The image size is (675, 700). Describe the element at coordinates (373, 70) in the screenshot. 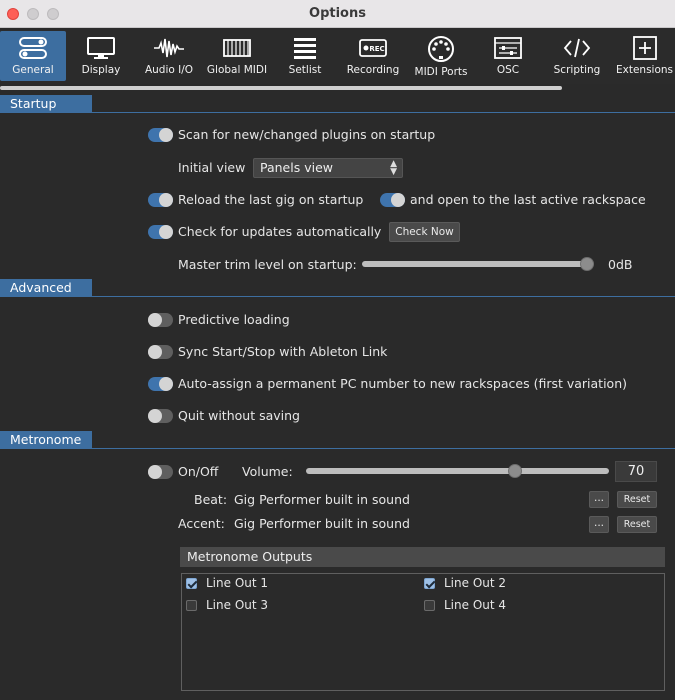

I see `tab-label: Recording` at that location.